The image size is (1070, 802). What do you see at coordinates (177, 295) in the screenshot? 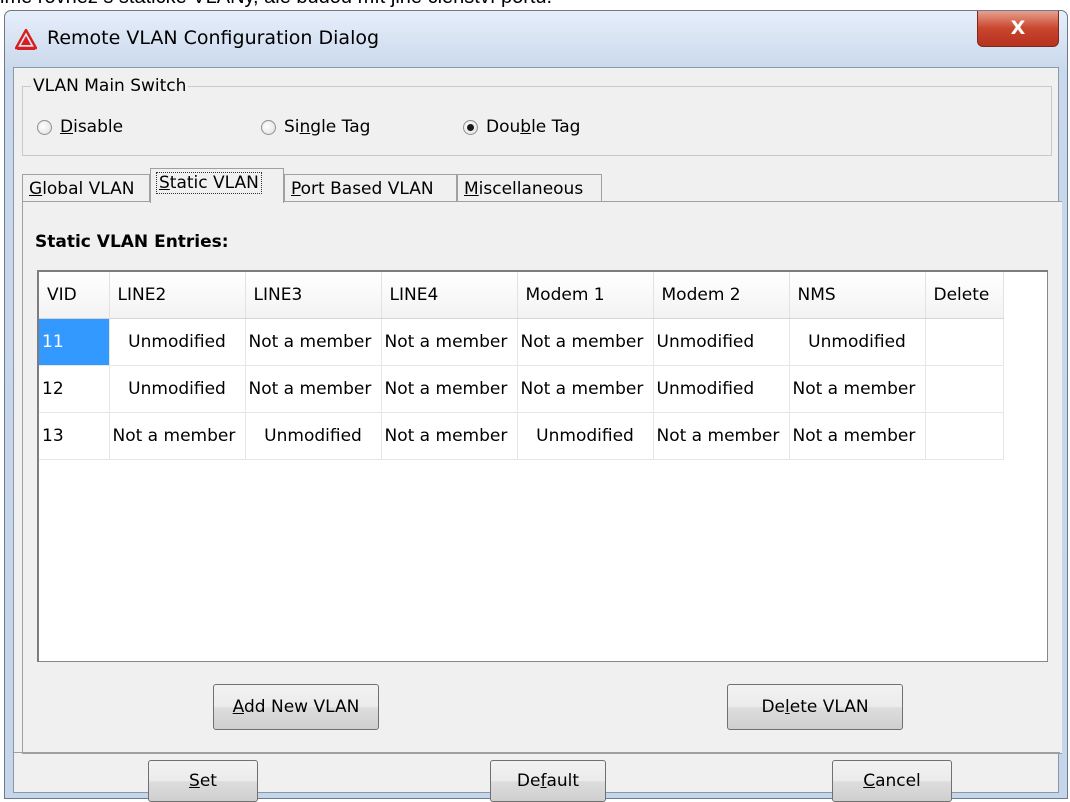
I see `column-header: LINE2` at bounding box center [177, 295].